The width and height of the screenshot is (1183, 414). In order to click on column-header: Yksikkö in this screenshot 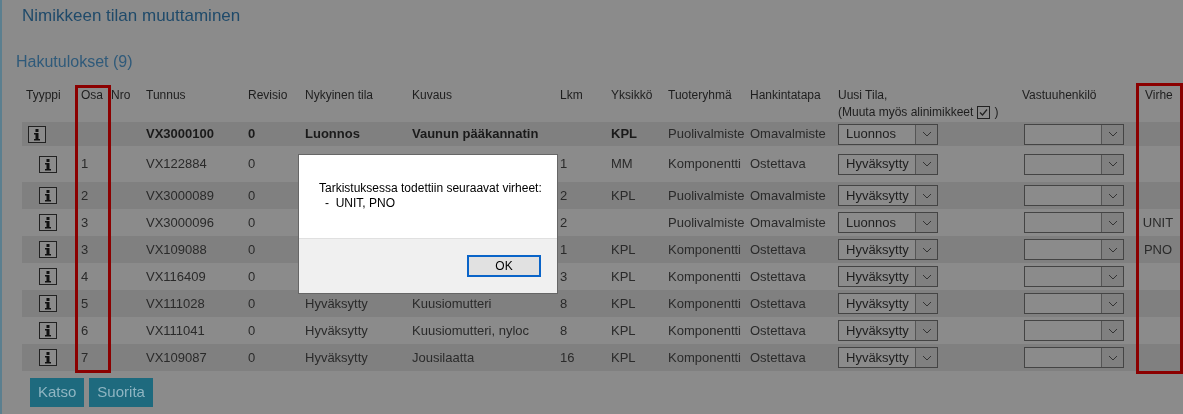, I will do `click(632, 95)`.